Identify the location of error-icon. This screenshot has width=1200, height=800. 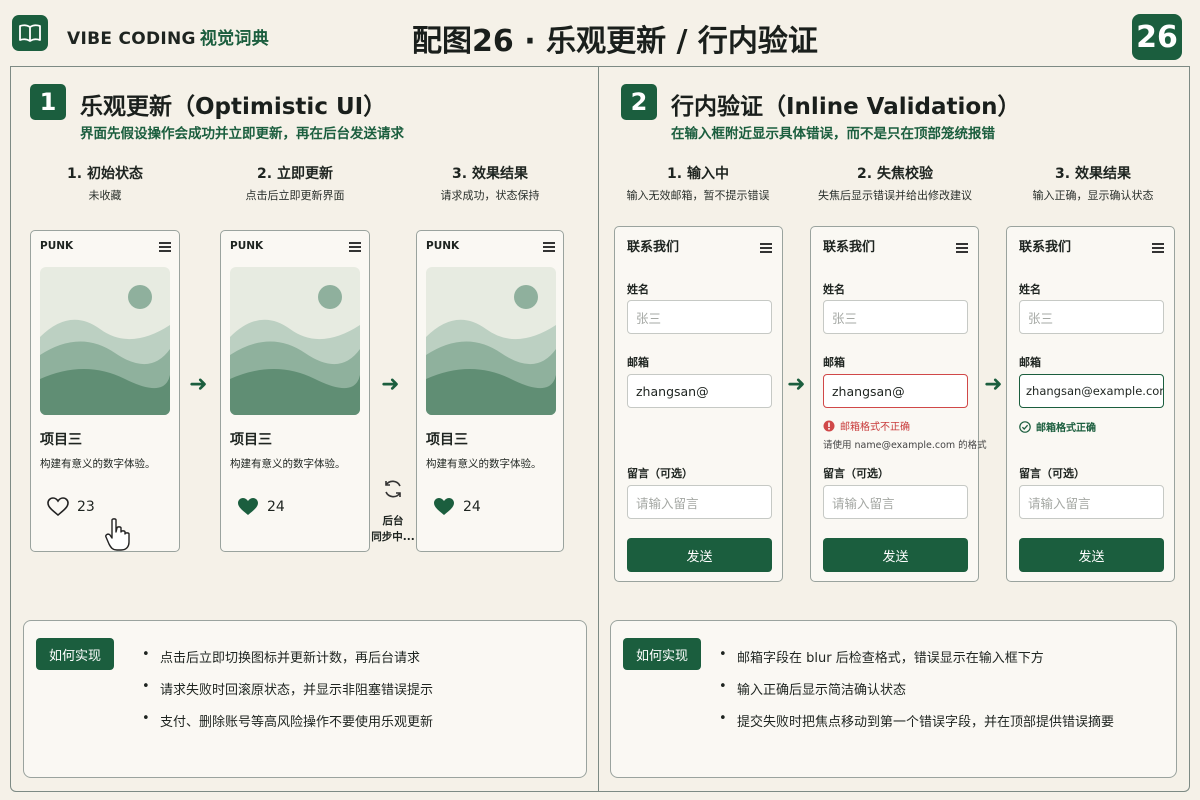
(829, 425).